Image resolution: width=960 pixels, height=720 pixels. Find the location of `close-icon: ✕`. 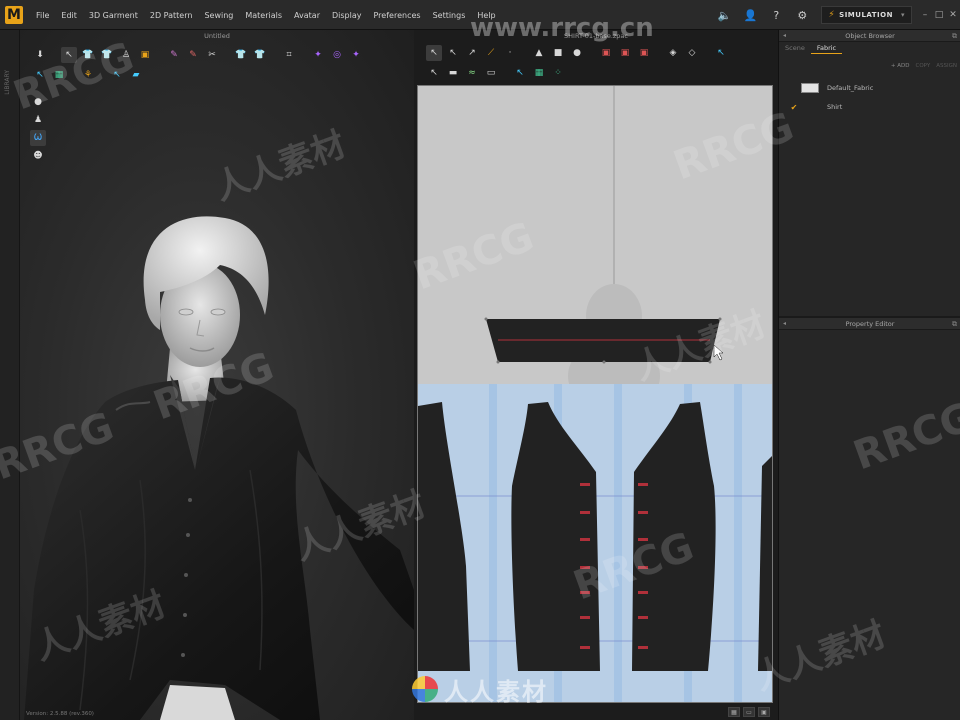

close-icon: ✕ is located at coordinates (953, 15).